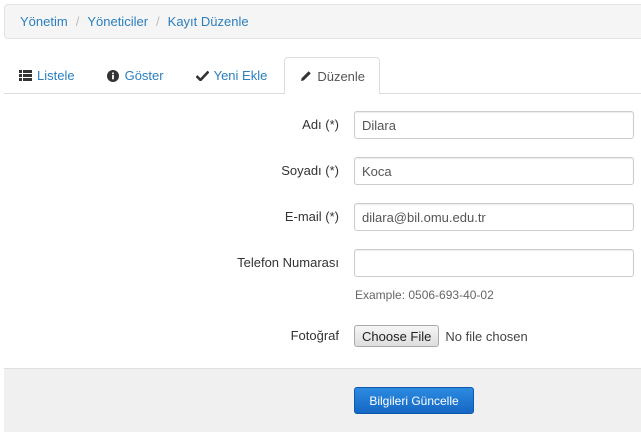 The height and width of the screenshot is (436, 641). What do you see at coordinates (341, 76) in the screenshot?
I see `tab-label: Düzenle` at bounding box center [341, 76].